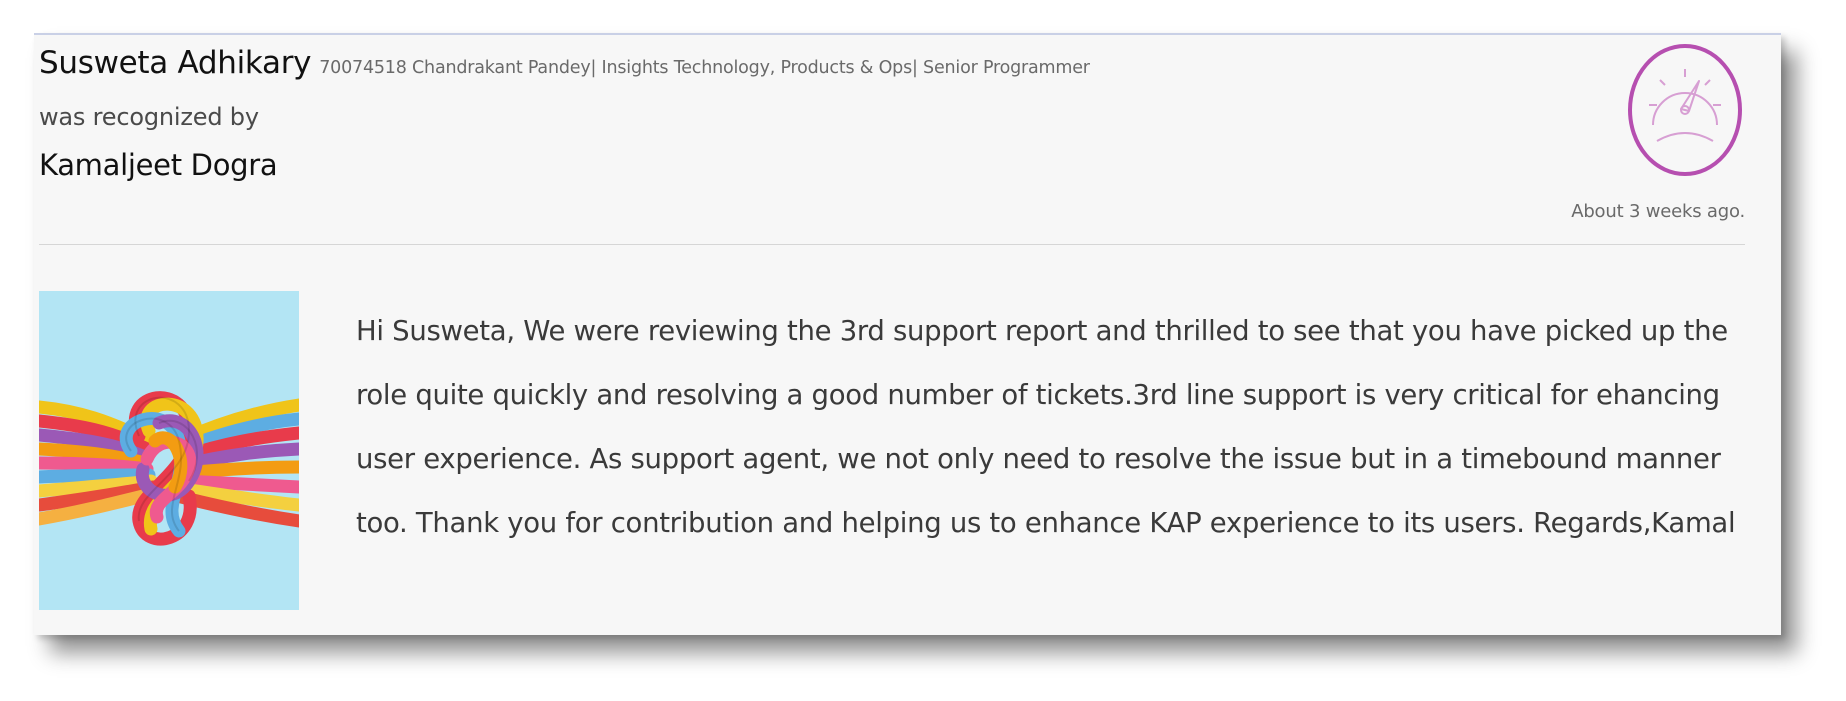  I want to click on giver-name: Kamaljeet Dogra, so click(158, 165).